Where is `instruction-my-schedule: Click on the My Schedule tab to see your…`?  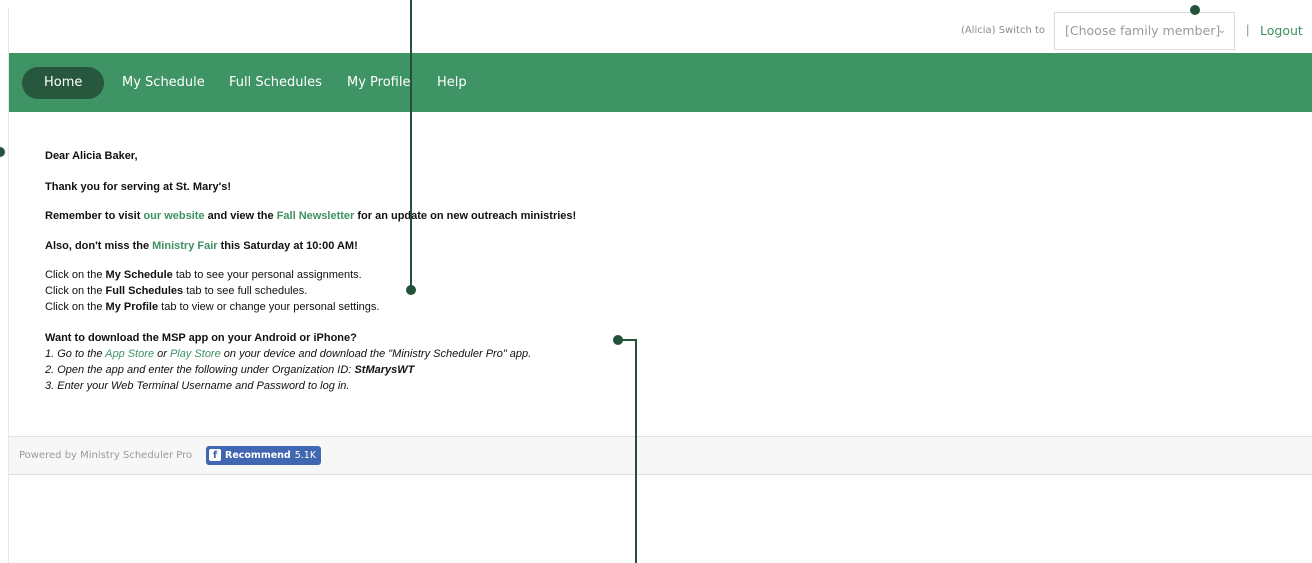 instruction-my-schedule: Click on the My Schedule tab to see your… is located at coordinates (203, 275).